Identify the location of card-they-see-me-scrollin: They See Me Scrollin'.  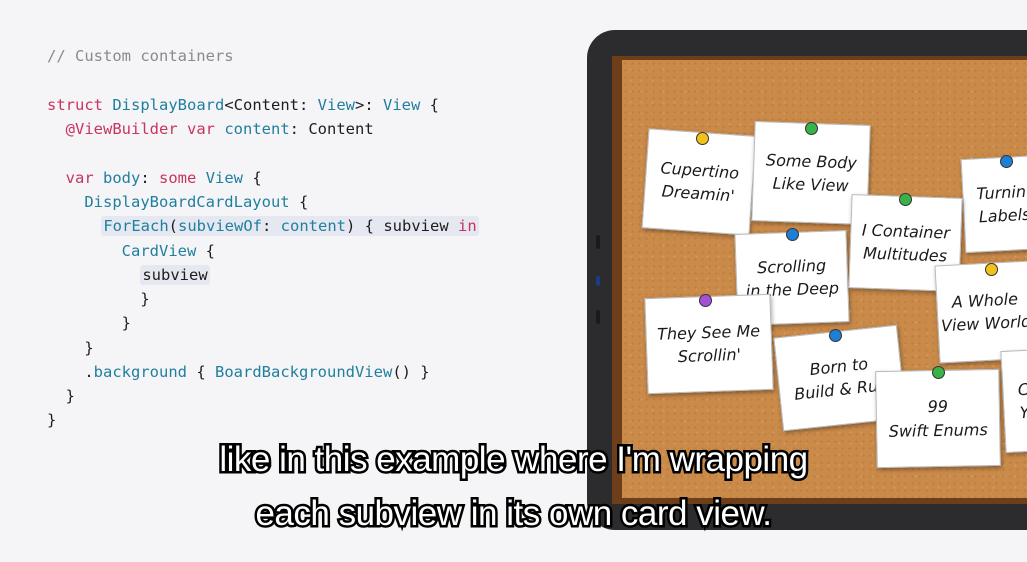
(709, 344).